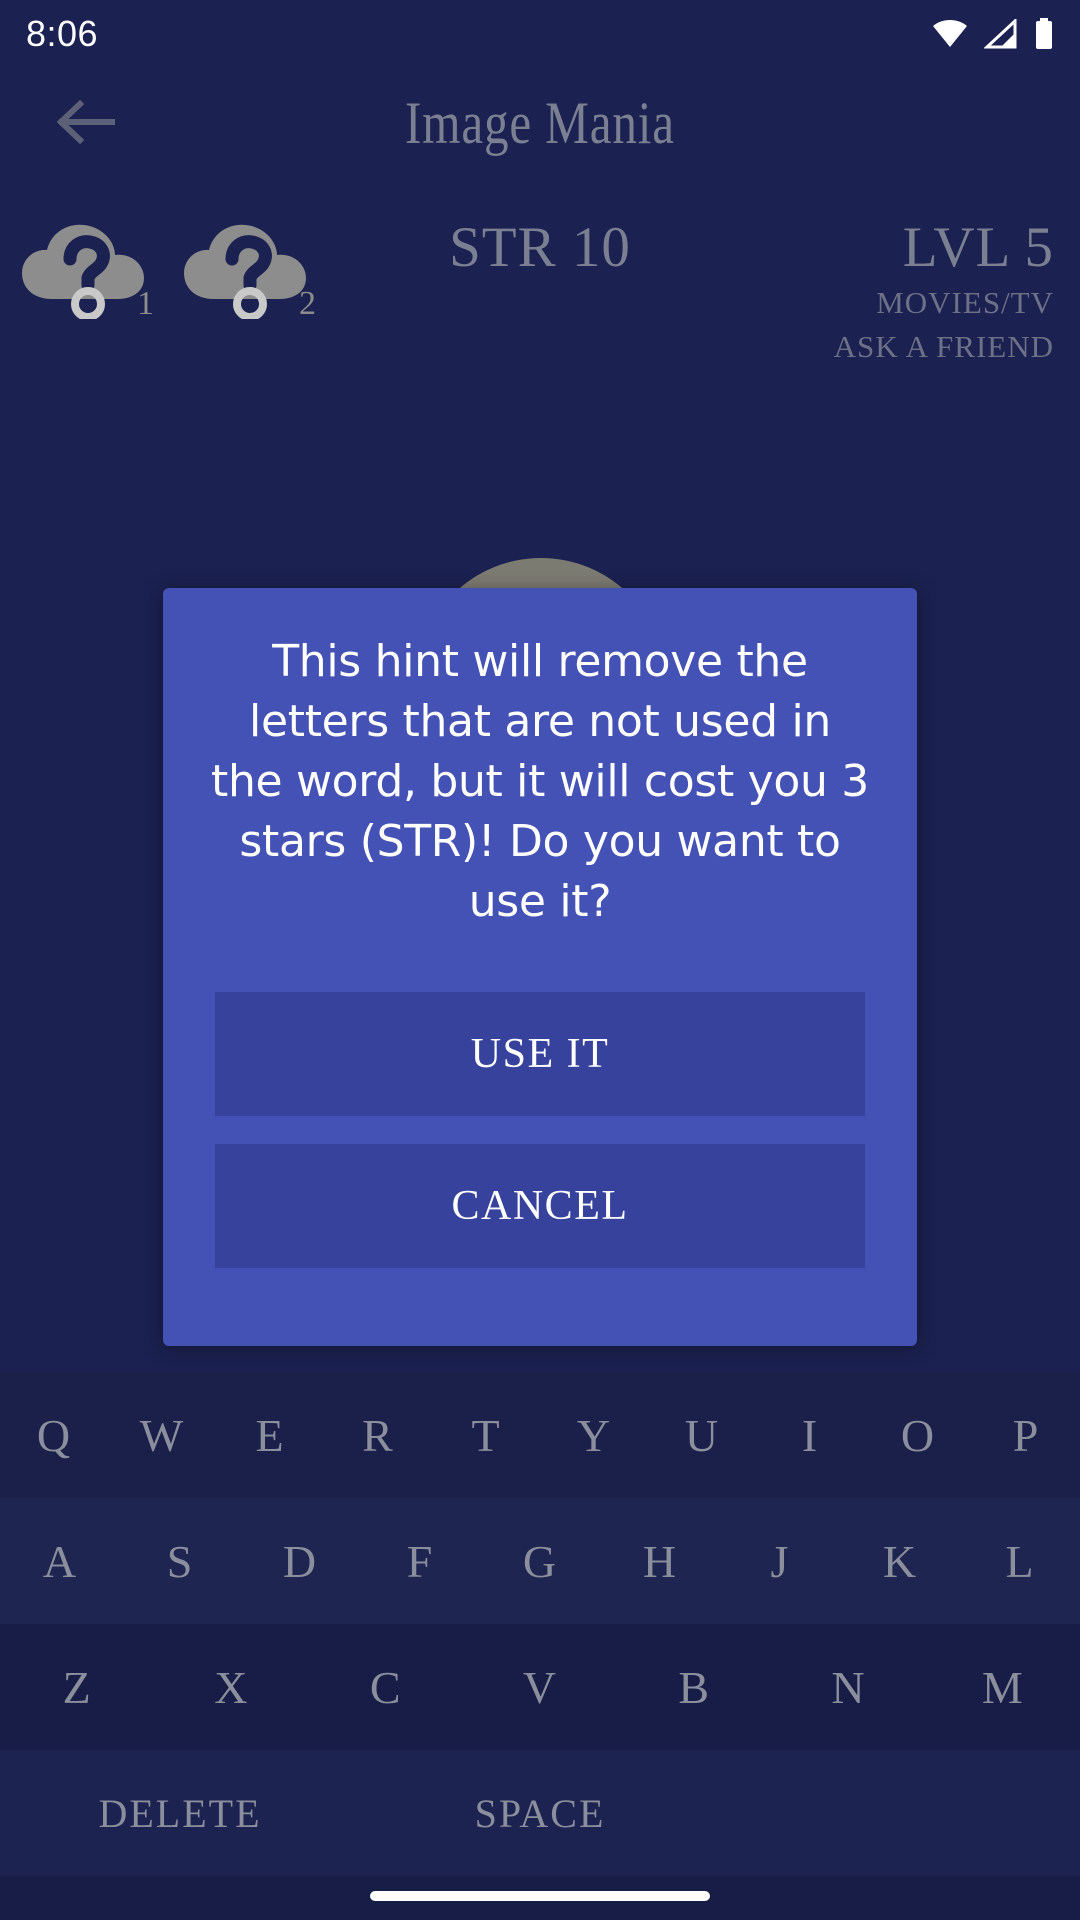 The image size is (1080, 1920). I want to click on key-v: V, so click(540, 1687).